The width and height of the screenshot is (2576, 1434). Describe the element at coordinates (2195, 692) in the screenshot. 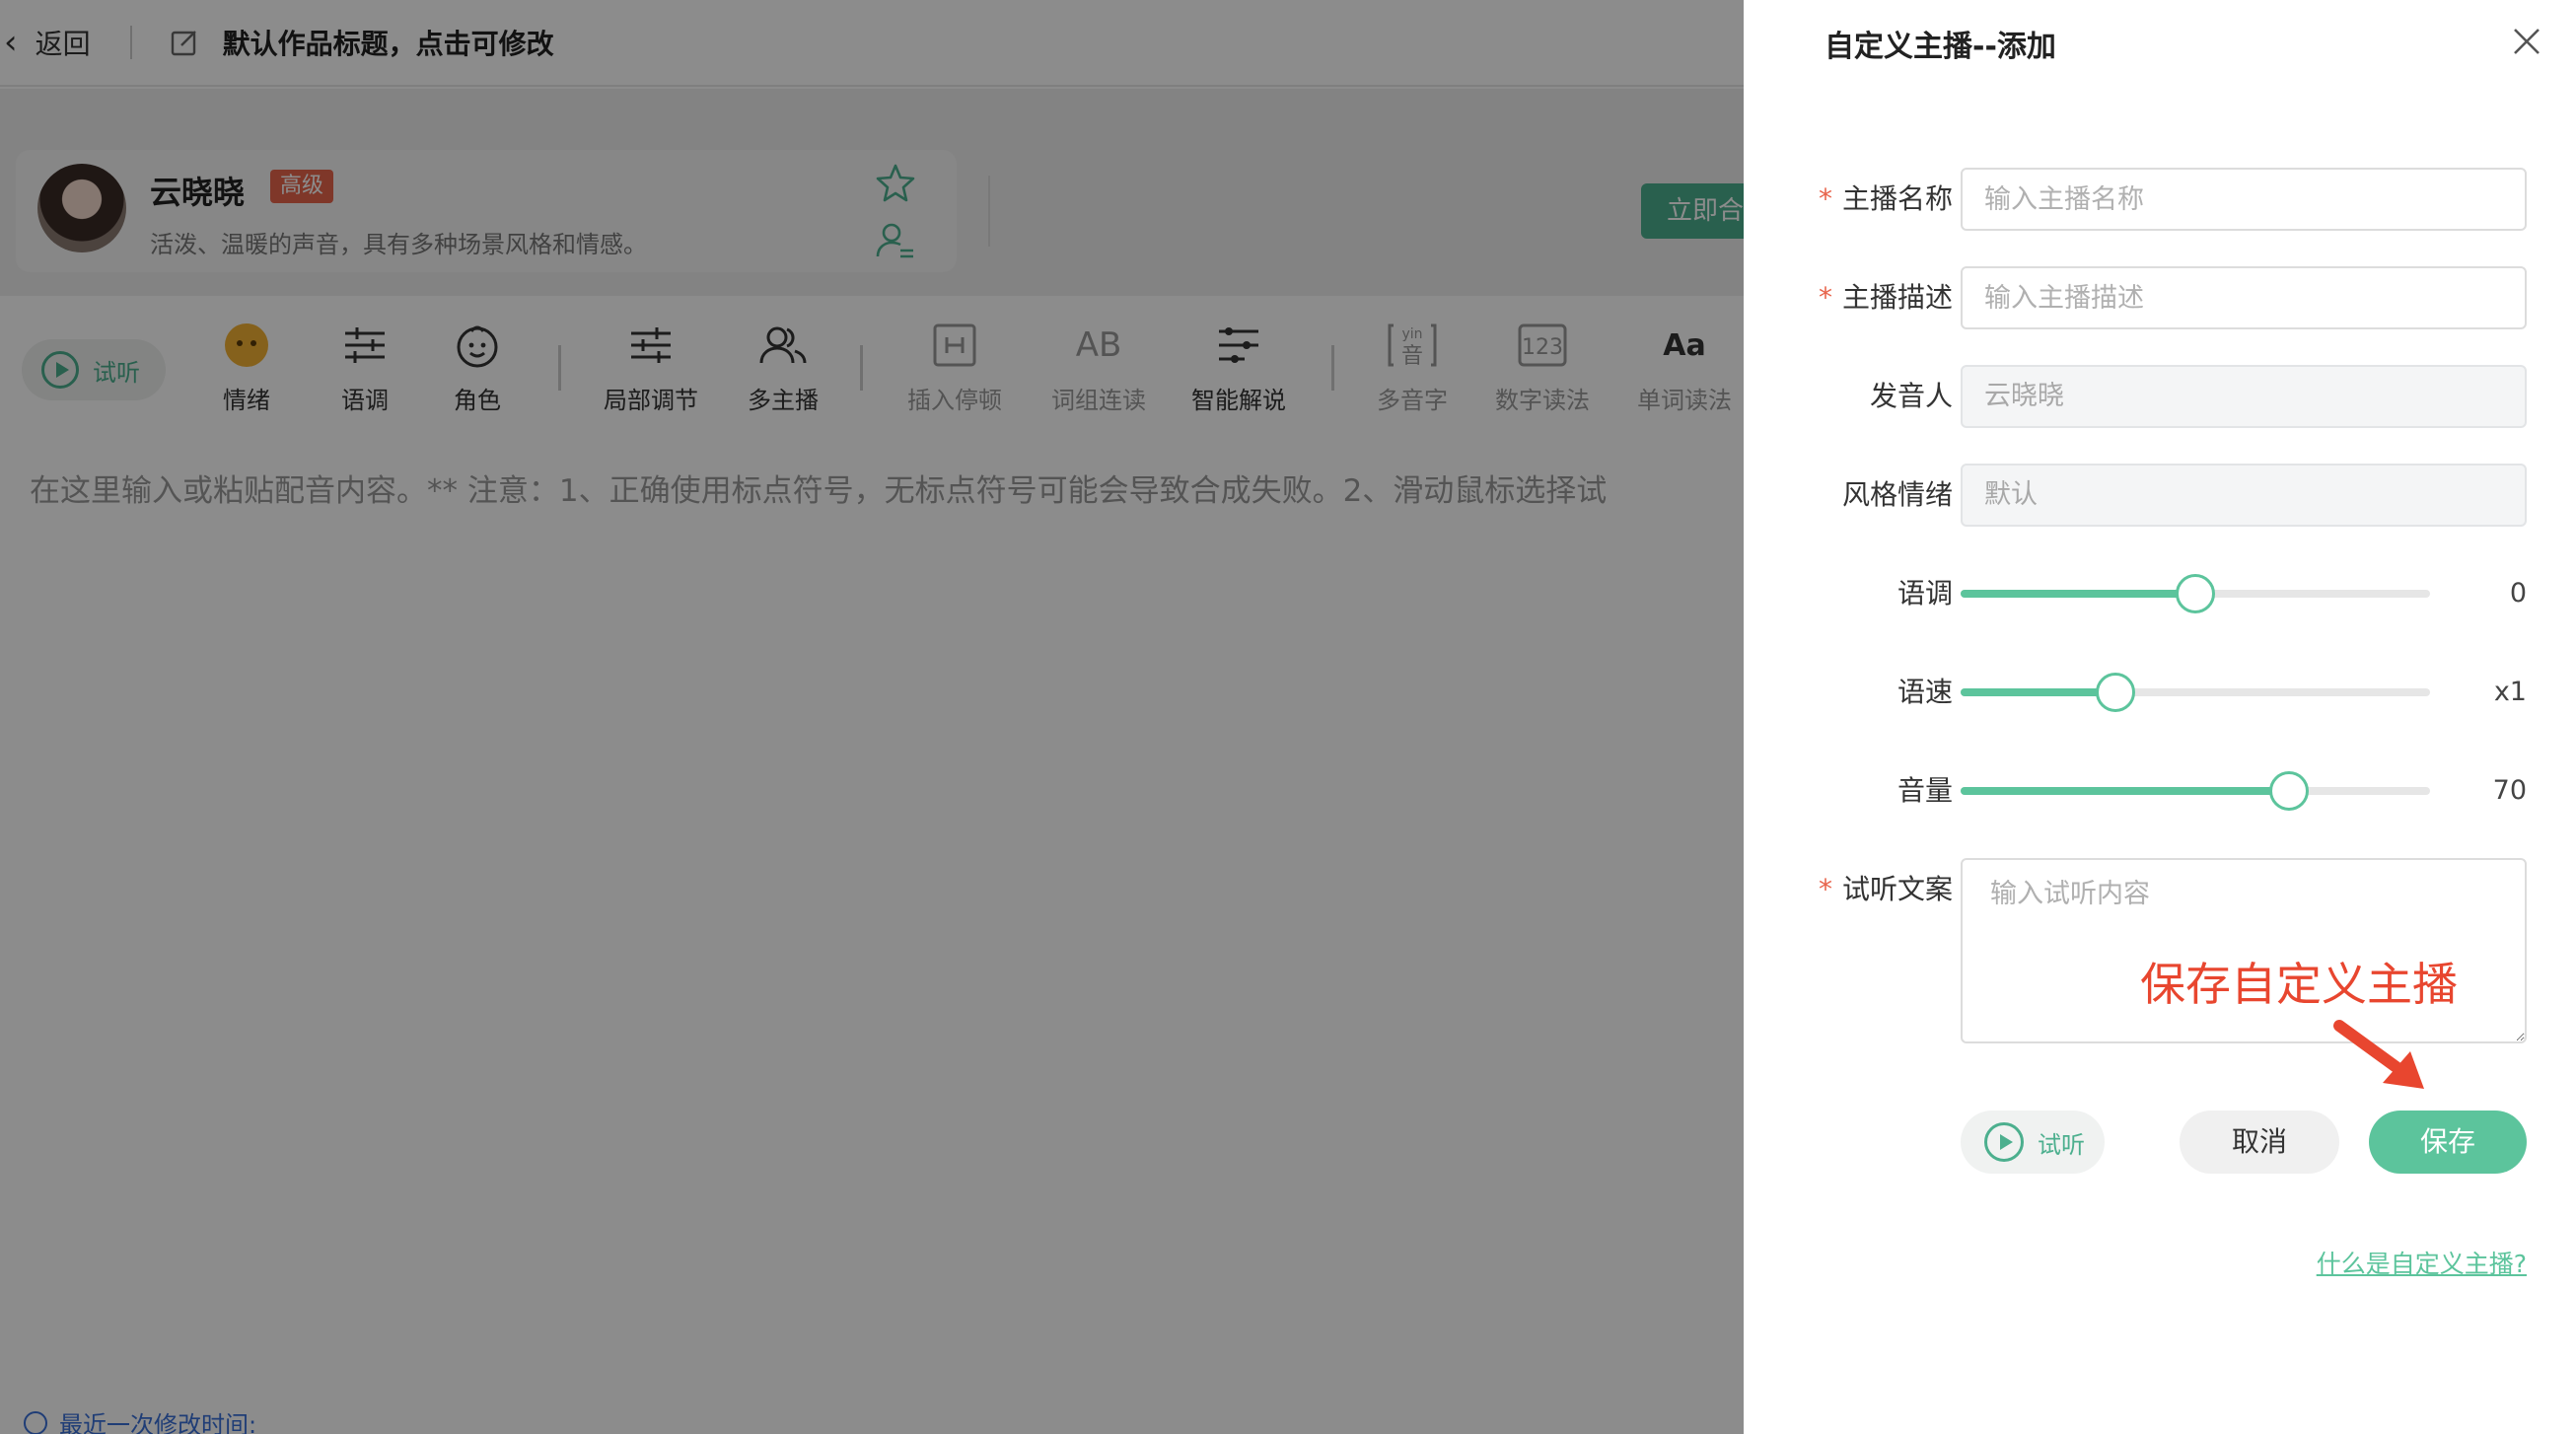

I see `speed-slider` at that location.